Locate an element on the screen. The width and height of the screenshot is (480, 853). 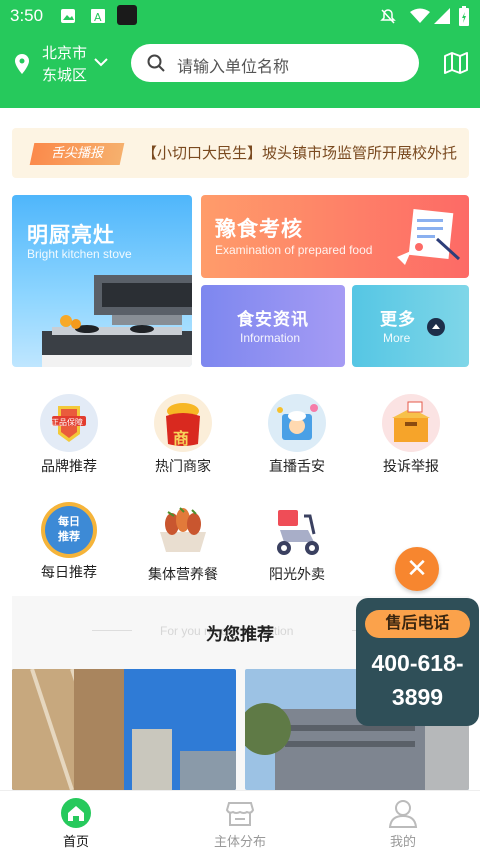
more-subtitle: More is located at coordinates (397, 338).